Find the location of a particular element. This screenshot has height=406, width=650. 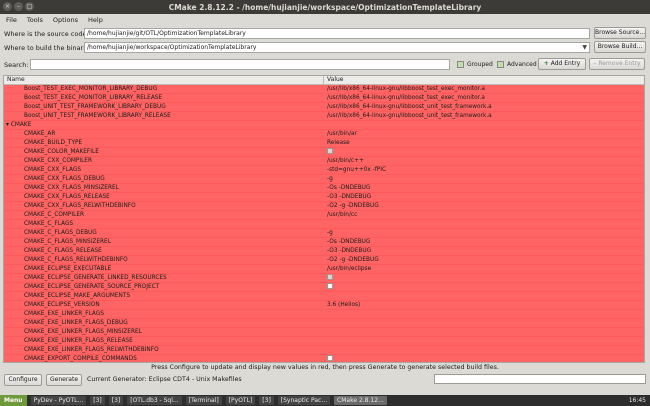

table-row: CMAKE_CXX_FLAGS -std=gnu++0x -fPIC is located at coordinates (324, 170).